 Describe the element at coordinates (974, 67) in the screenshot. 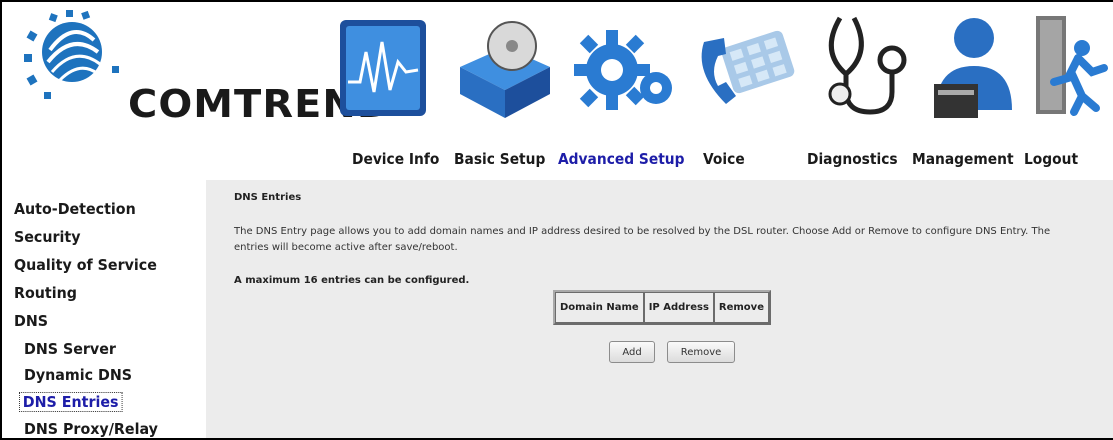

I see `management-icon` at that location.